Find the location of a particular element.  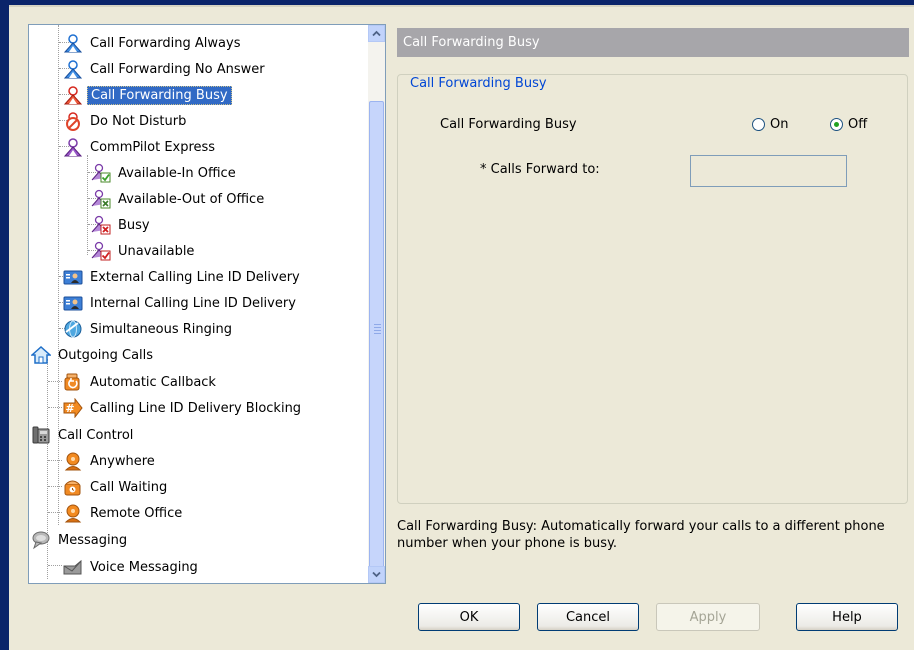

tree-item-label: Busy is located at coordinates (134, 225).